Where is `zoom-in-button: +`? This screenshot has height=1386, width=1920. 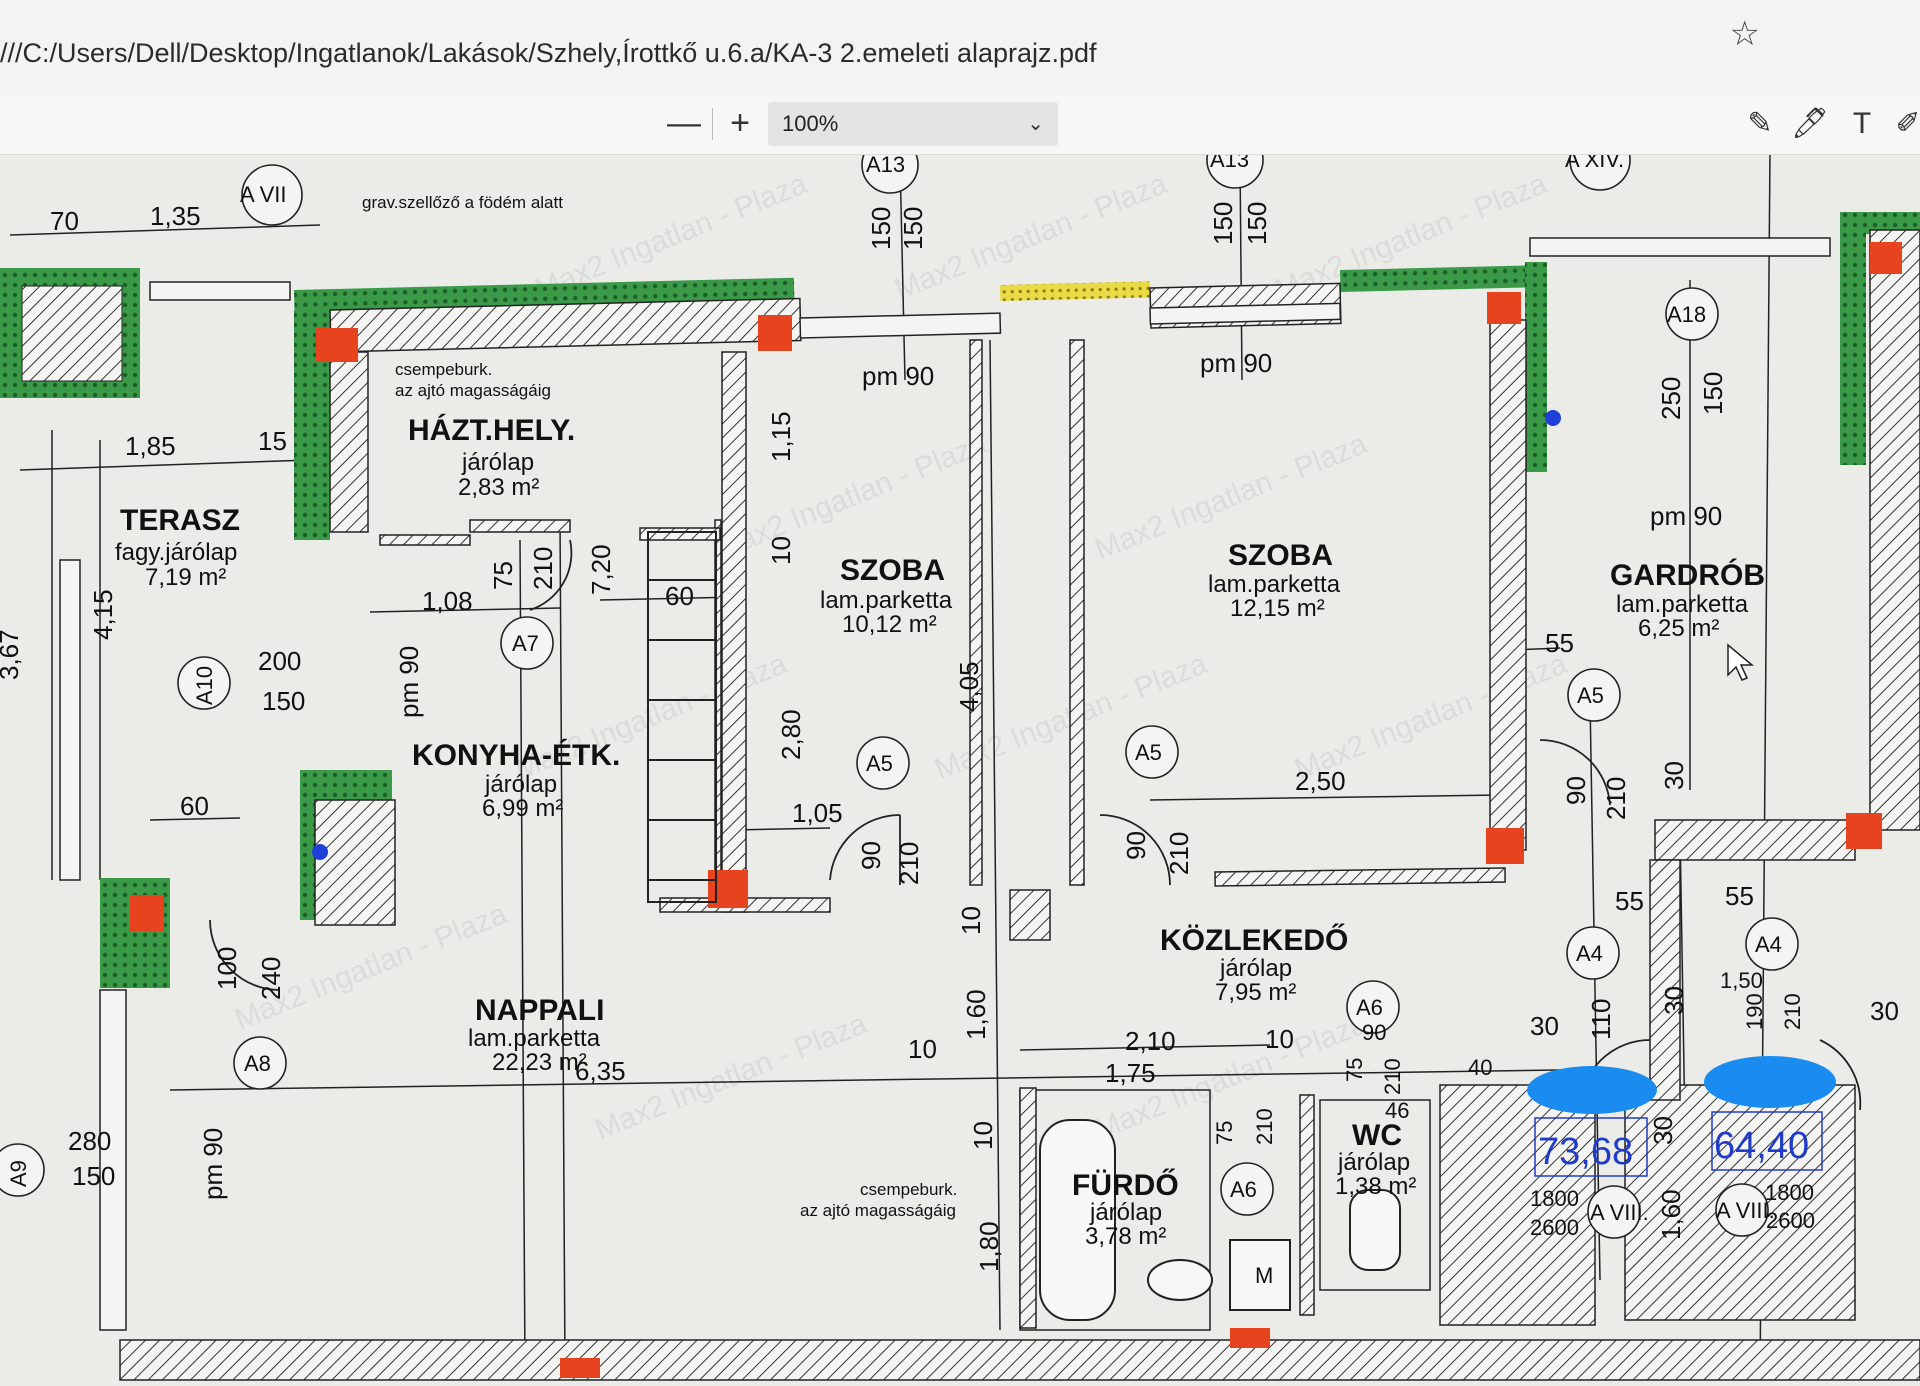 zoom-in-button: + is located at coordinates (740, 123).